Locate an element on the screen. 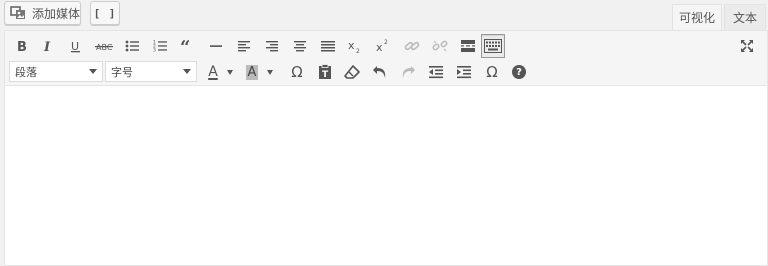 The height and width of the screenshot is (266, 768). read-more-icon is located at coordinates (468, 46).